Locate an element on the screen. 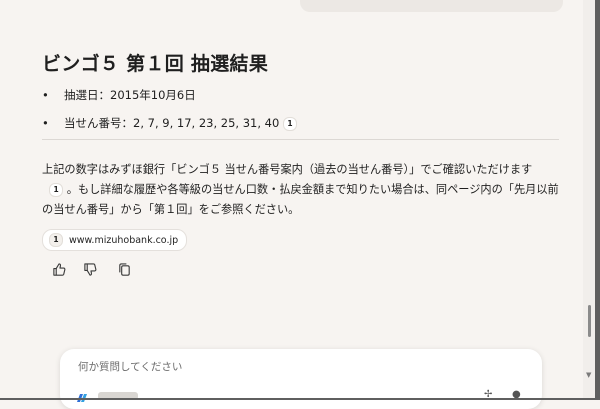 The height and width of the screenshot is (409, 600). thumbs-down-button is located at coordinates (90, 269).